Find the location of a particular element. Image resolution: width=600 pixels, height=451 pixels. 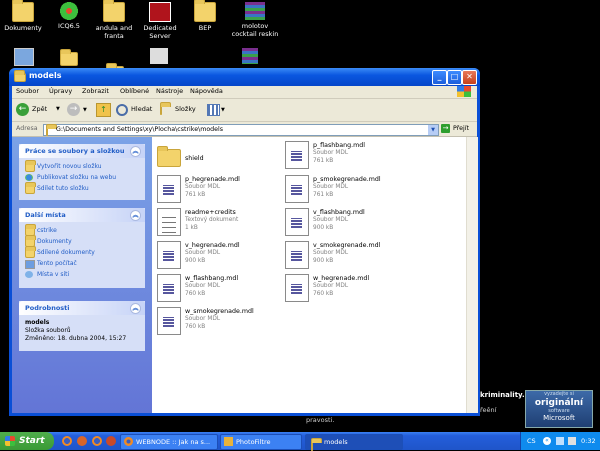

new-folder-link: Vytvořit novou složku is located at coordinates (82, 166).